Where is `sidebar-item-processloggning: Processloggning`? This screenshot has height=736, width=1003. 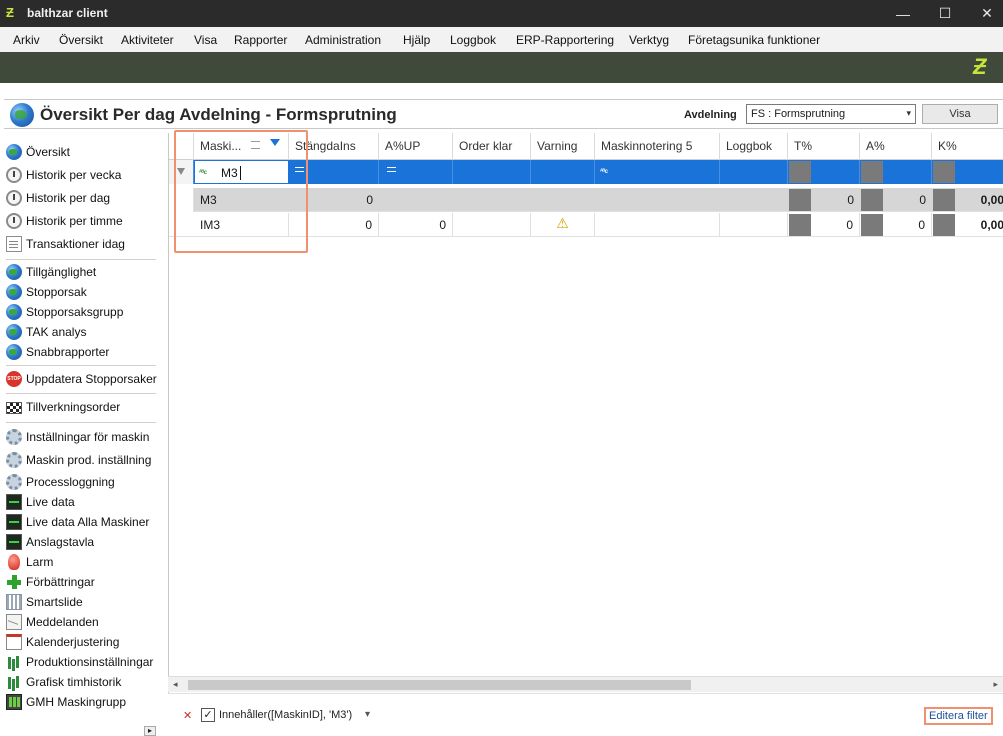
sidebar-item-processloggning: Processloggning is located at coordinates (80, 482).